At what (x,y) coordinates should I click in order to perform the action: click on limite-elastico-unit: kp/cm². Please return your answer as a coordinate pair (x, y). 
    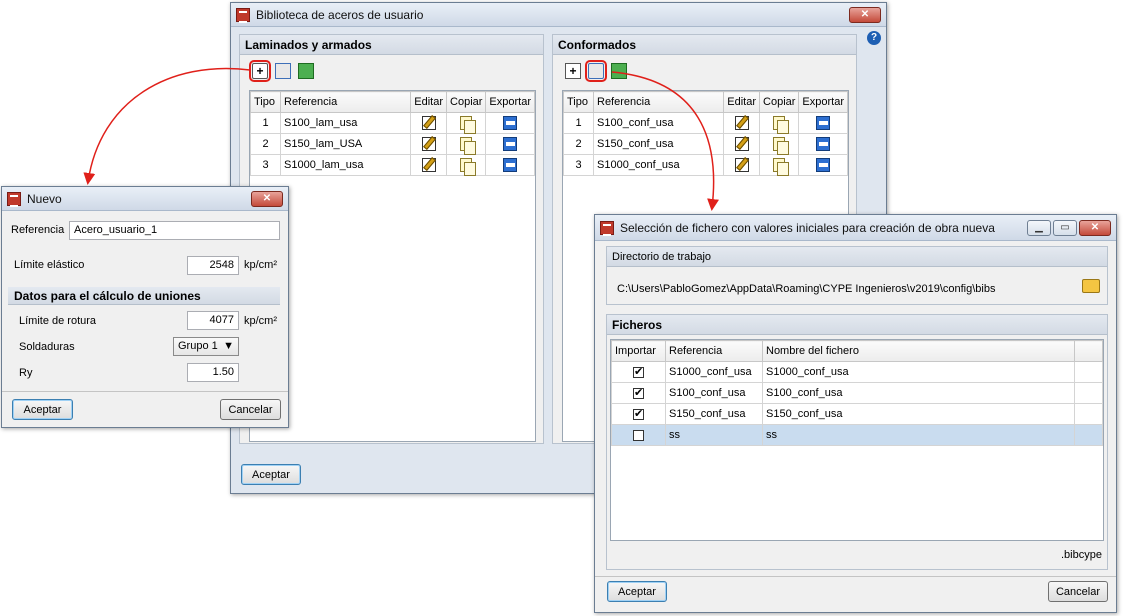
    Looking at the image, I should click on (260, 265).